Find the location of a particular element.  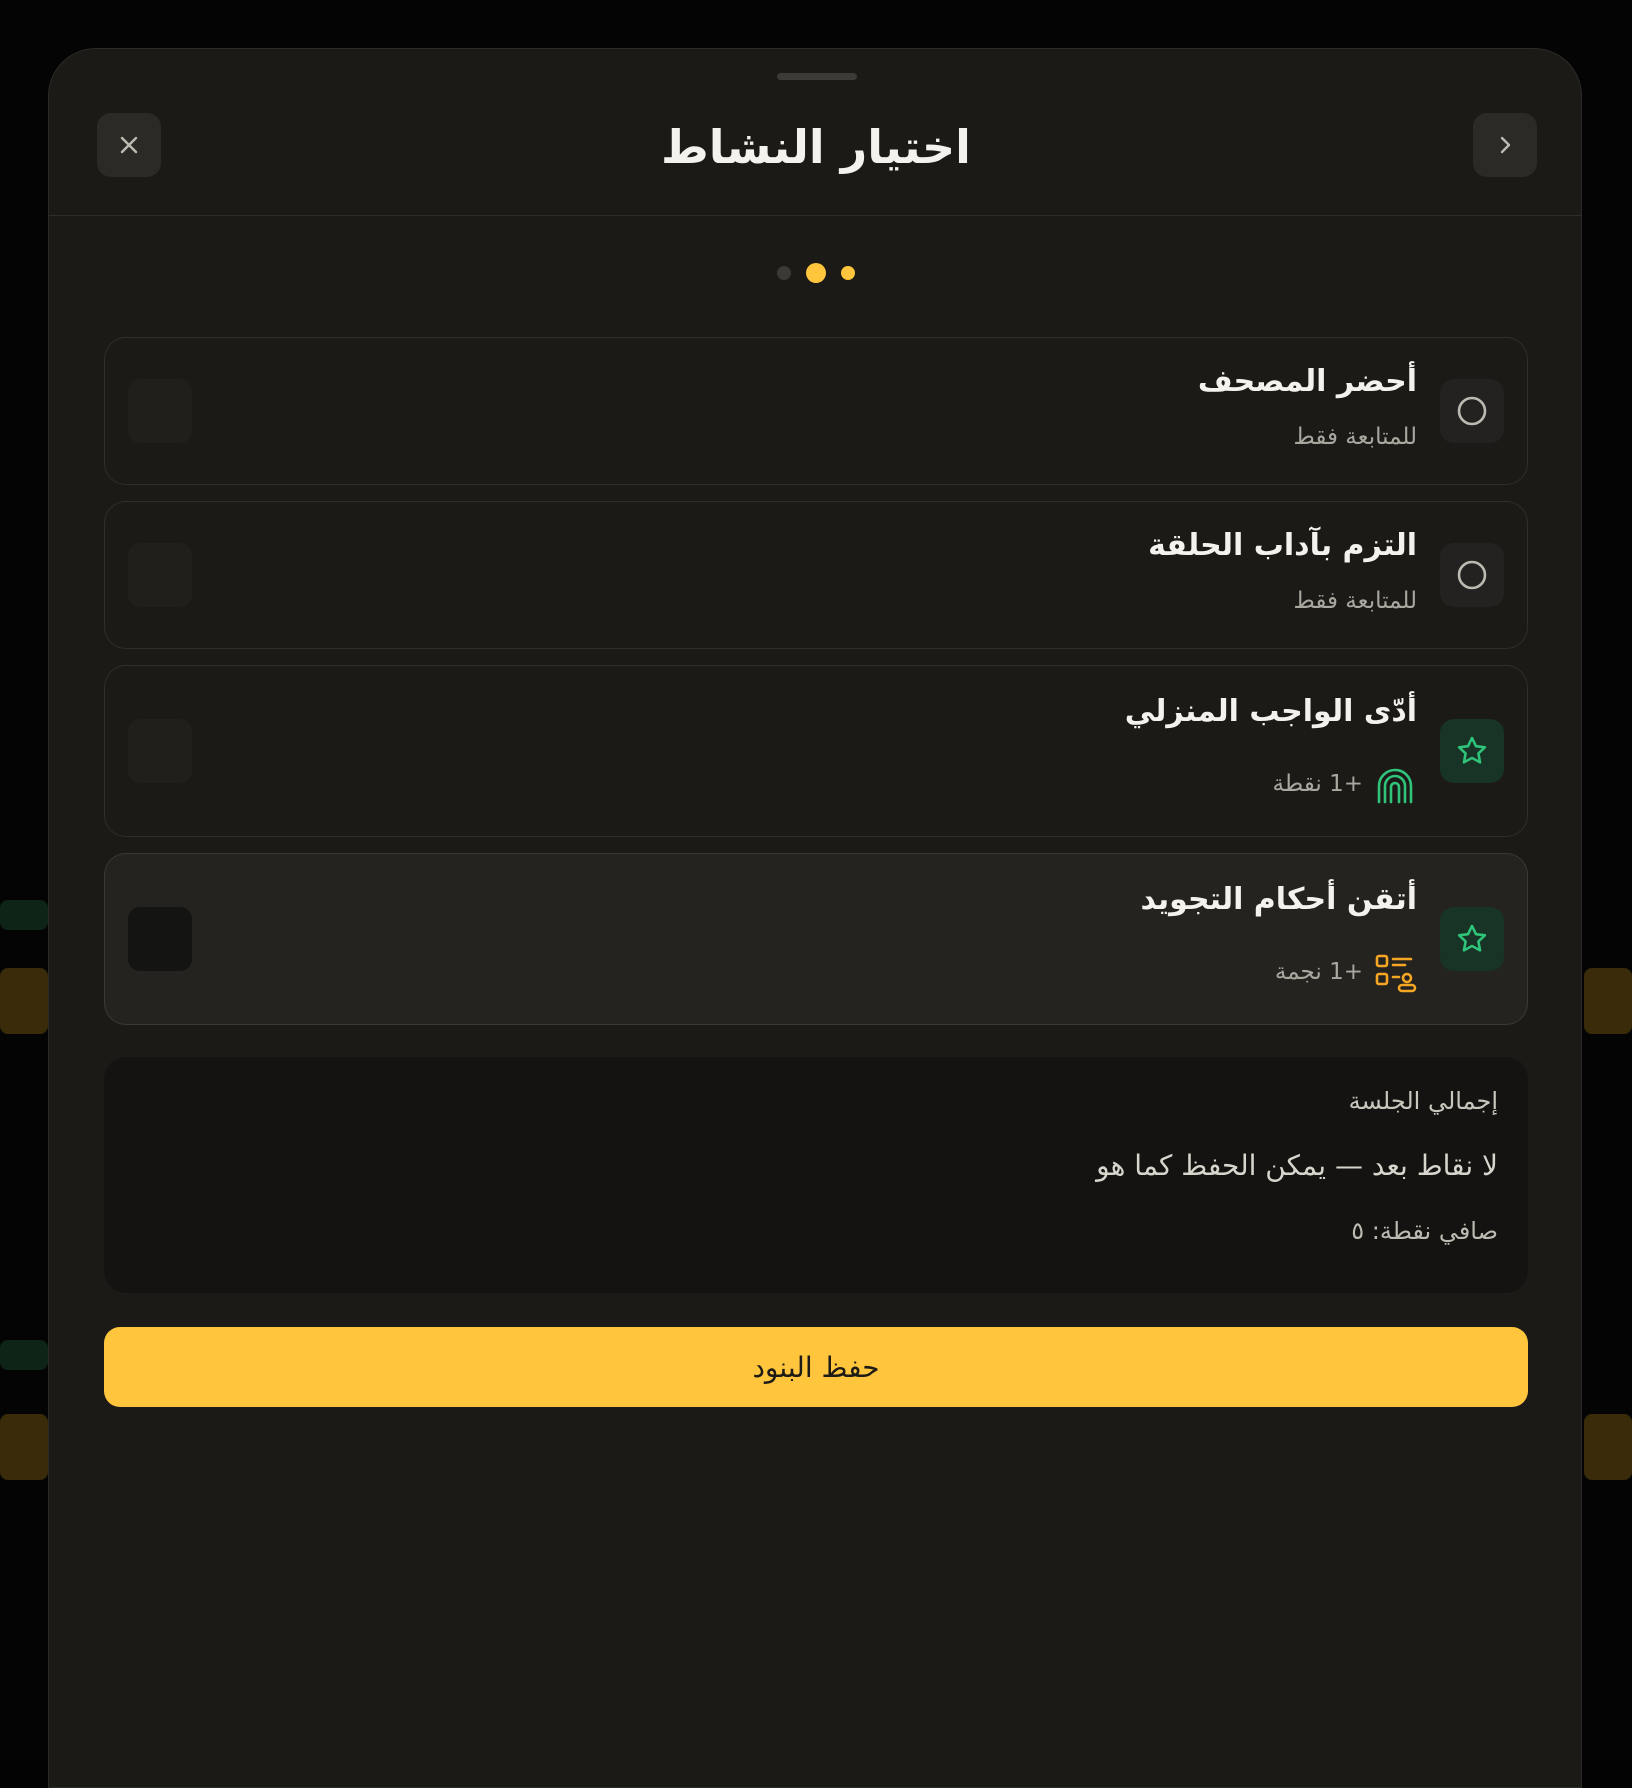

header-divider is located at coordinates (815, 215).